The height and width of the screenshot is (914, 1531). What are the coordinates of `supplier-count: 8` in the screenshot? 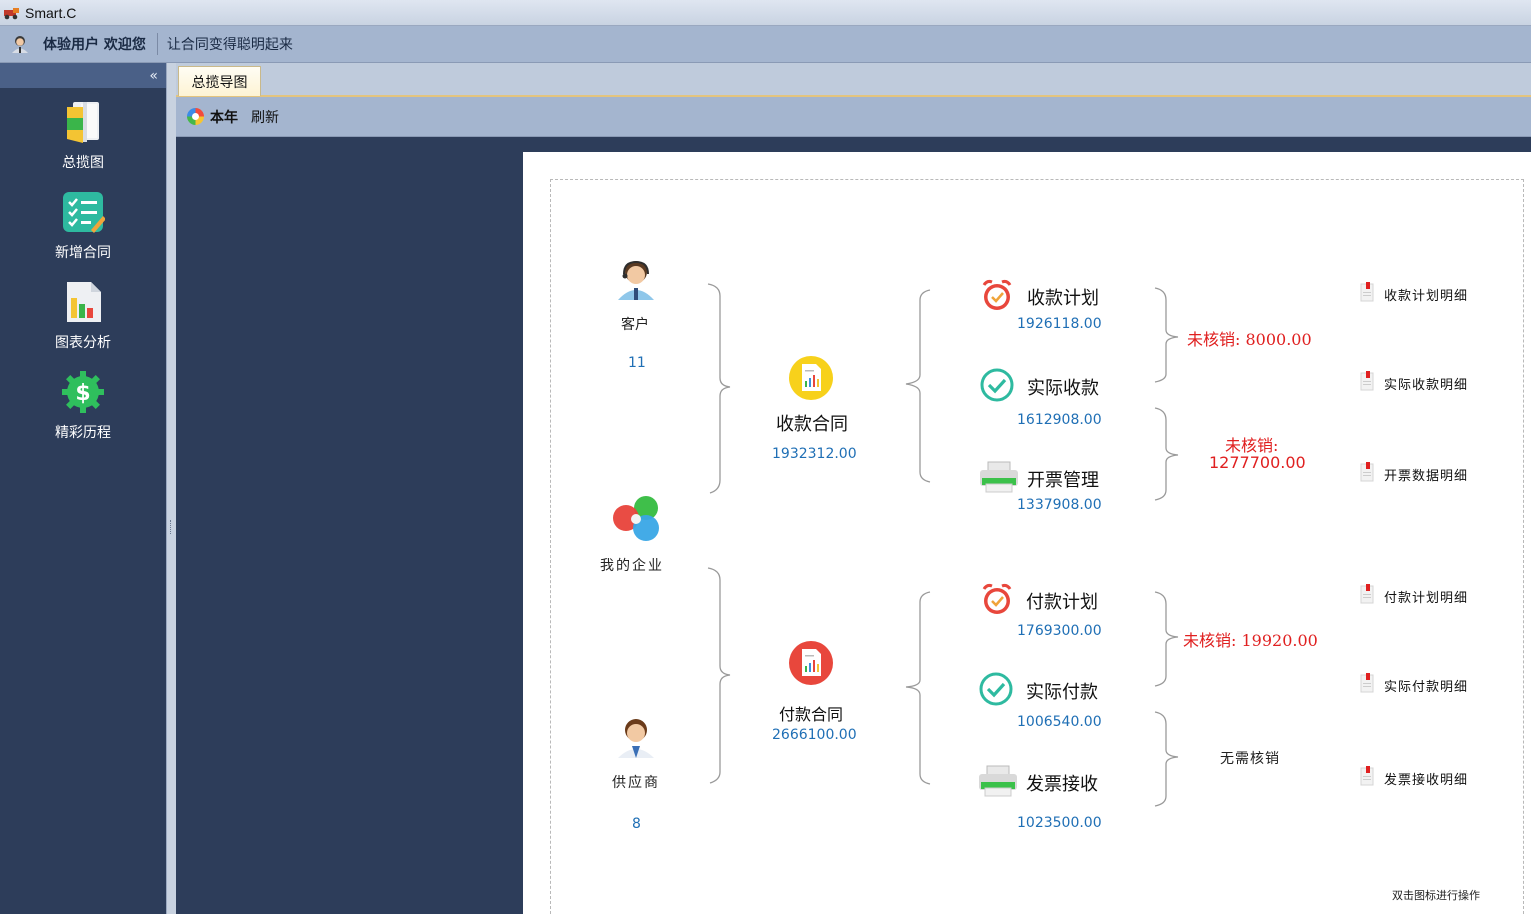 It's located at (636, 824).